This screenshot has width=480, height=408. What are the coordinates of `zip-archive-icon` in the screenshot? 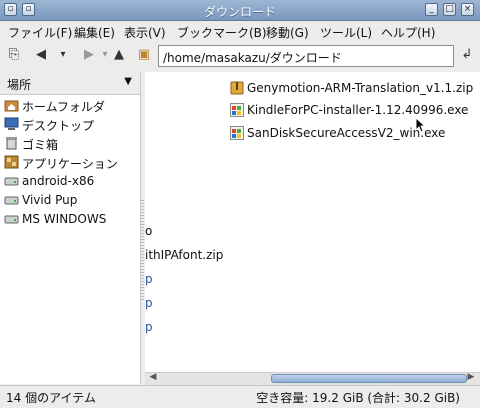 It's located at (237, 88).